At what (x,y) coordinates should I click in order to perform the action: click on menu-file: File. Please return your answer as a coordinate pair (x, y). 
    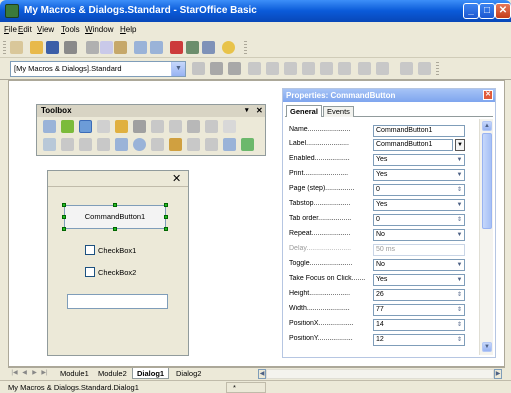
    Looking at the image, I should click on (10, 29).